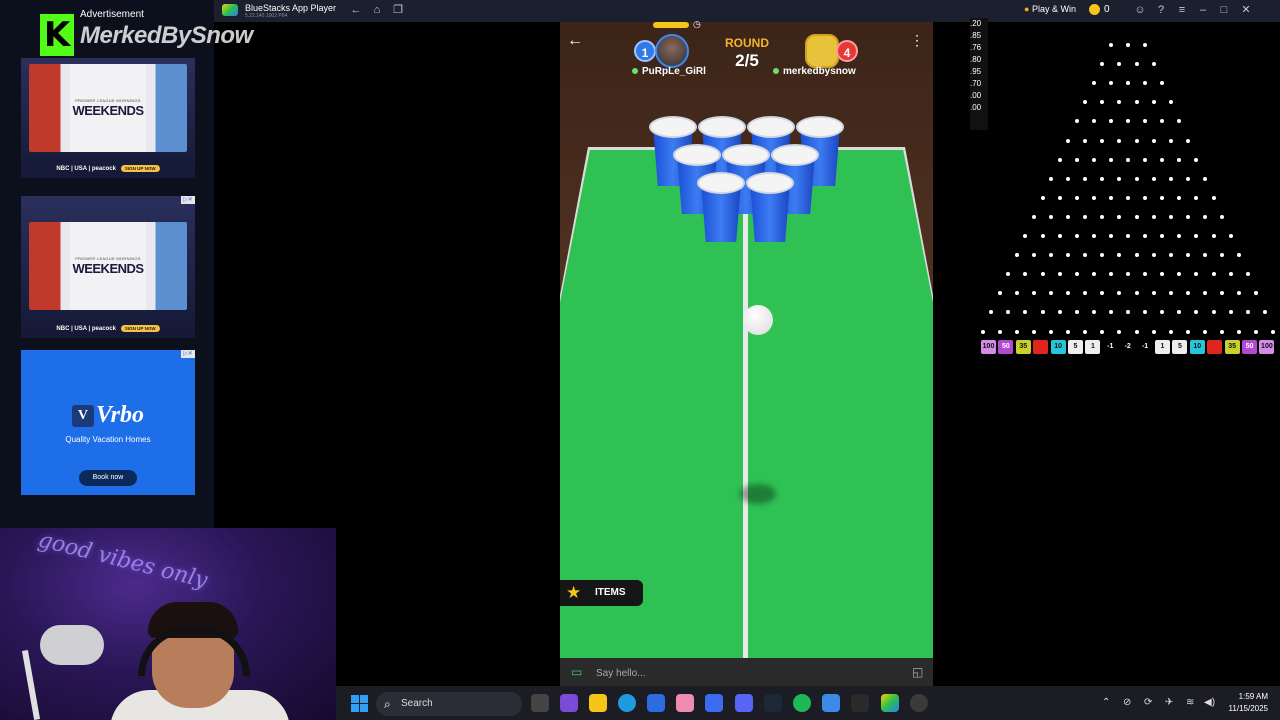 The height and width of the screenshot is (720, 1280). Describe the element at coordinates (1245, 696) in the screenshot. I see `clock-time: 1:59 AM` at that location.